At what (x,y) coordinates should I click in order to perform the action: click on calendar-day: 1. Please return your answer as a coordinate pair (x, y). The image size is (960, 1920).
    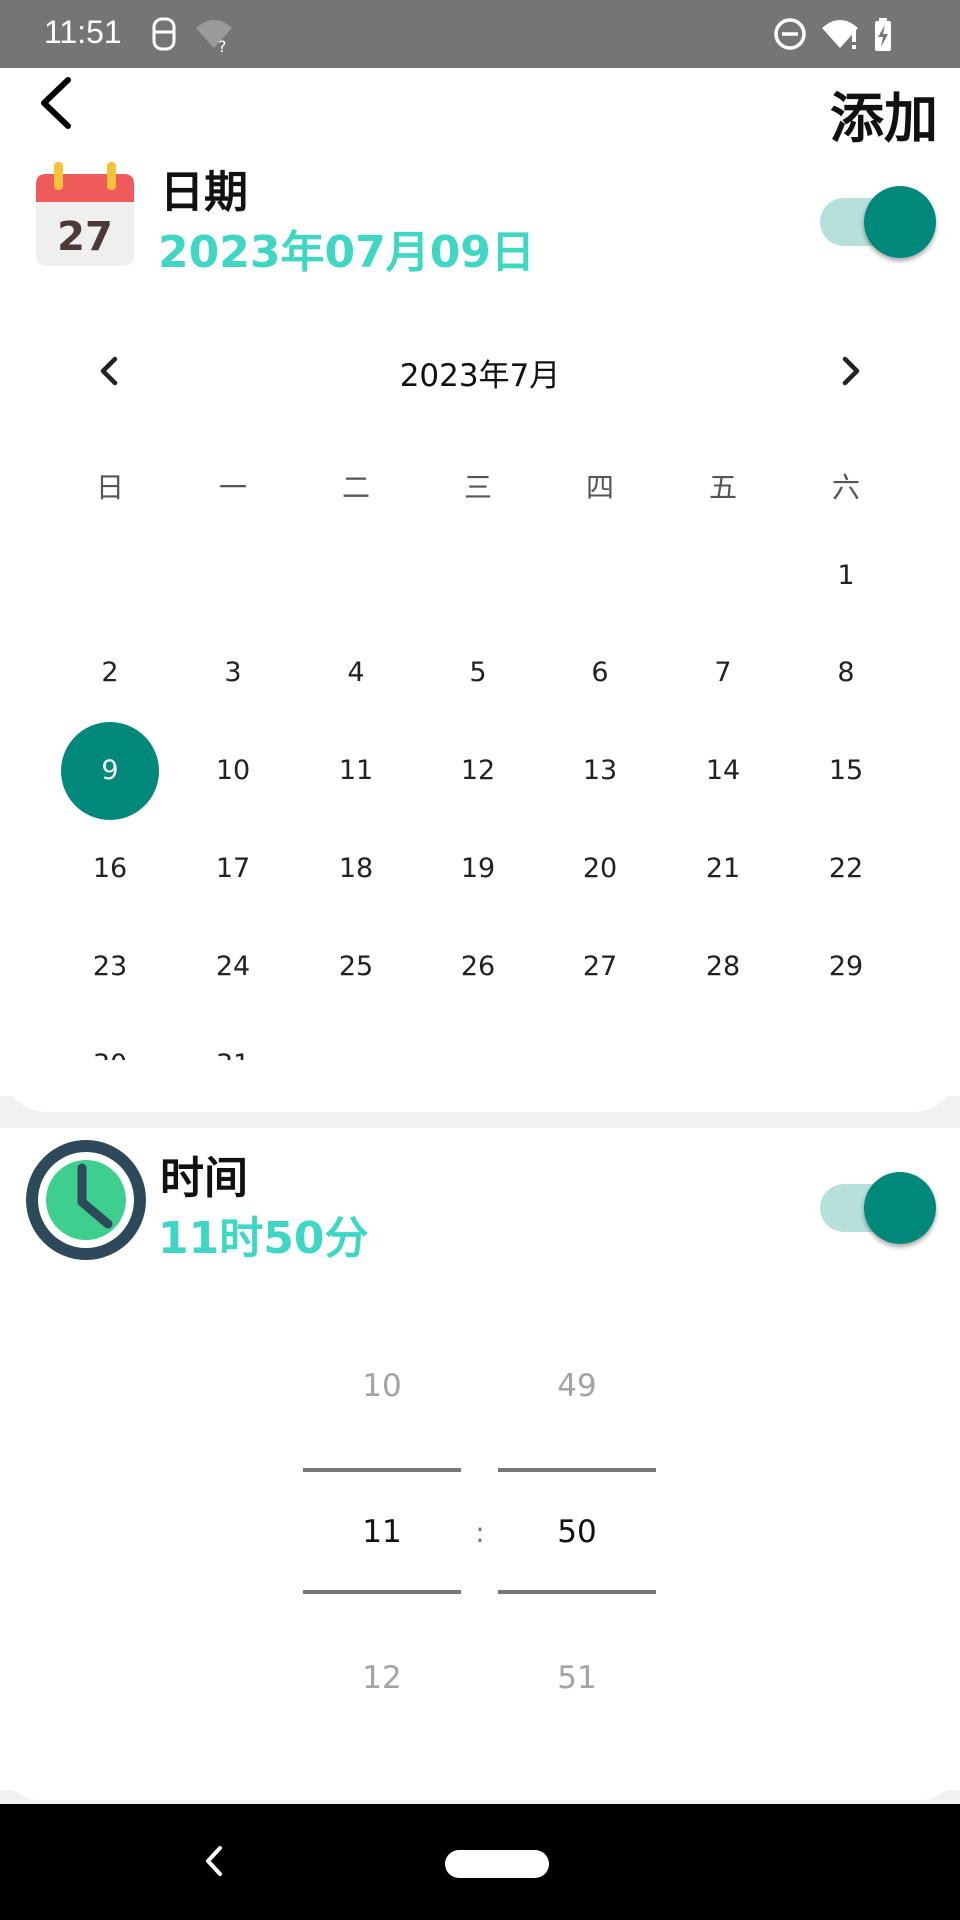
    Looking at the image, I should click on (846, 576).